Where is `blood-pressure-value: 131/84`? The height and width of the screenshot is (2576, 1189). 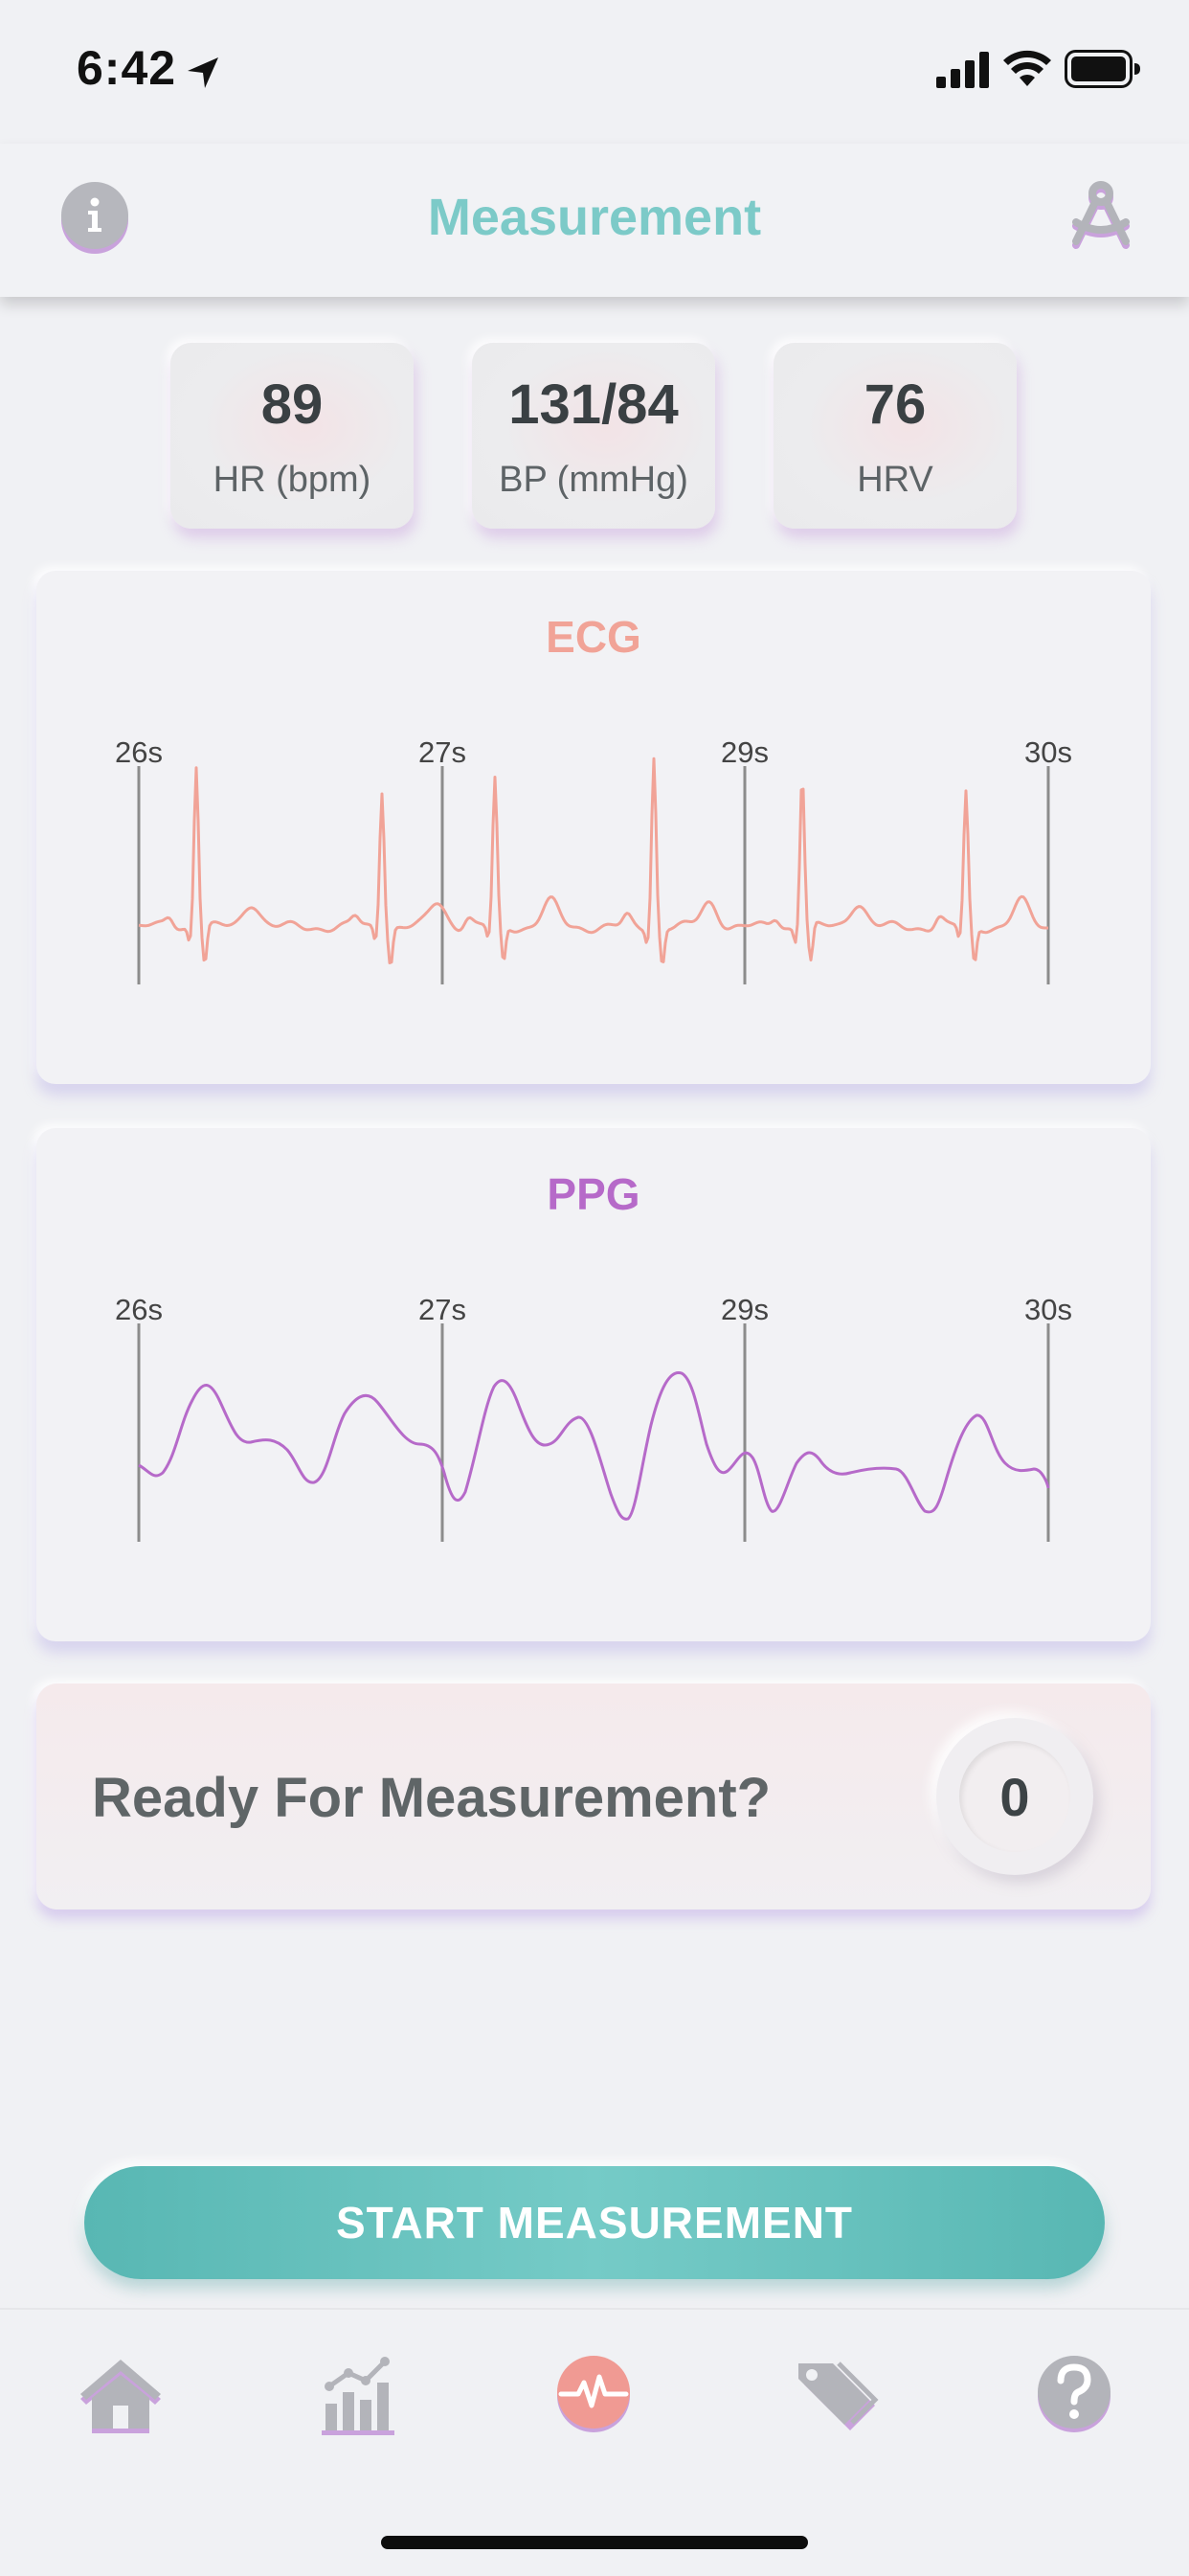 blood-pressure-value: 131/84 is located at coordinates (593, 404).